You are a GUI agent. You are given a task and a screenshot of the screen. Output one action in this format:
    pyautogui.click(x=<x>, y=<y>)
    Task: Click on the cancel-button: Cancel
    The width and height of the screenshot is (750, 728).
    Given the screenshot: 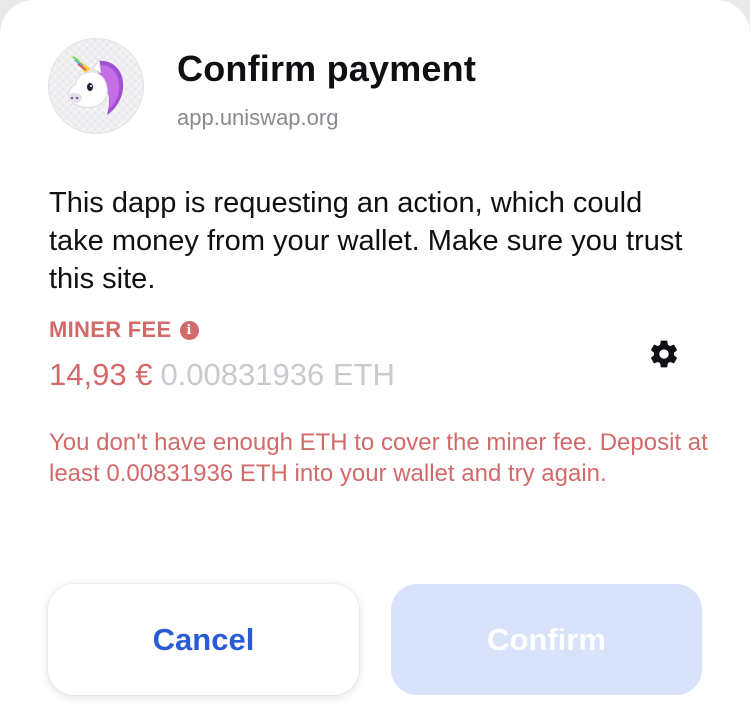 What is the action you would take?
    pyautogui.click(x=203, y=639)
    